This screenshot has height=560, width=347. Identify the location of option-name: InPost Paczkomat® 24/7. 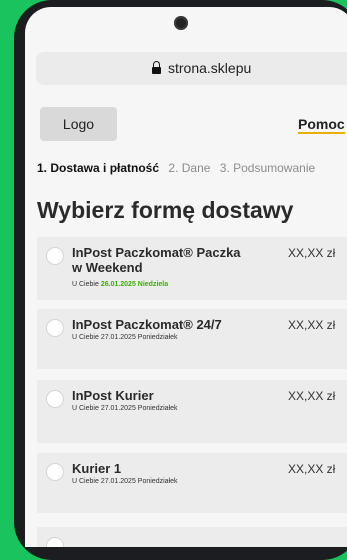
(147, 324).